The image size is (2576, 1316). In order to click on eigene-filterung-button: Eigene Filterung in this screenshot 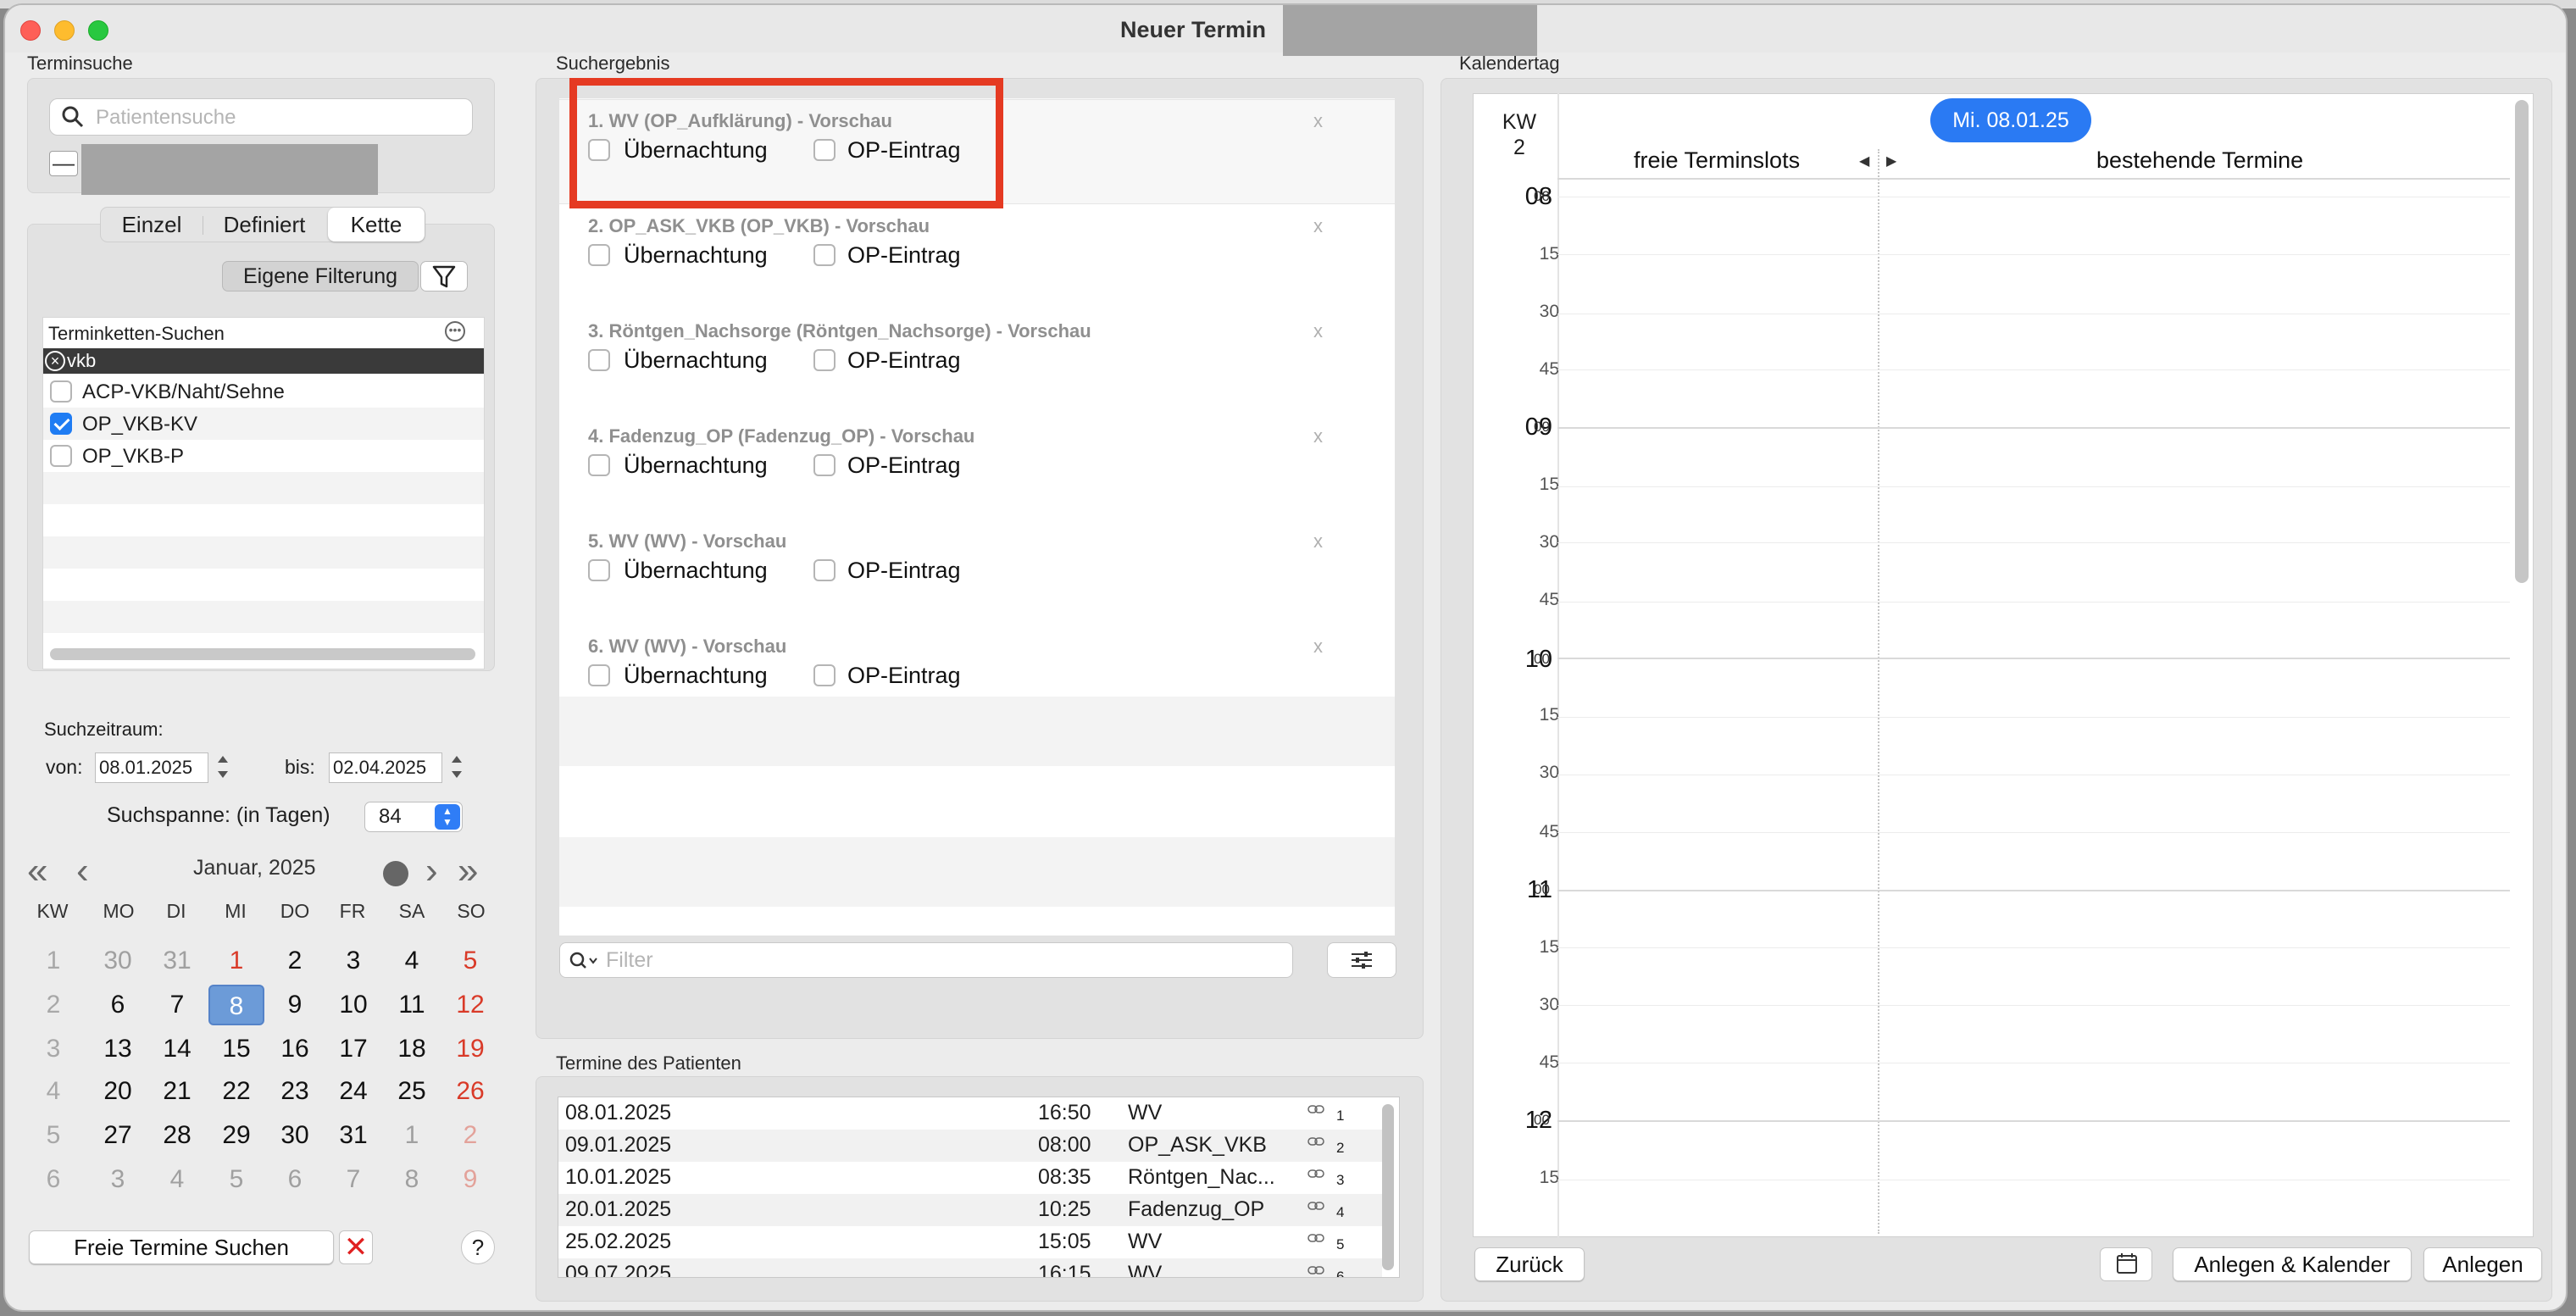, I will do `click(320, 276)`.